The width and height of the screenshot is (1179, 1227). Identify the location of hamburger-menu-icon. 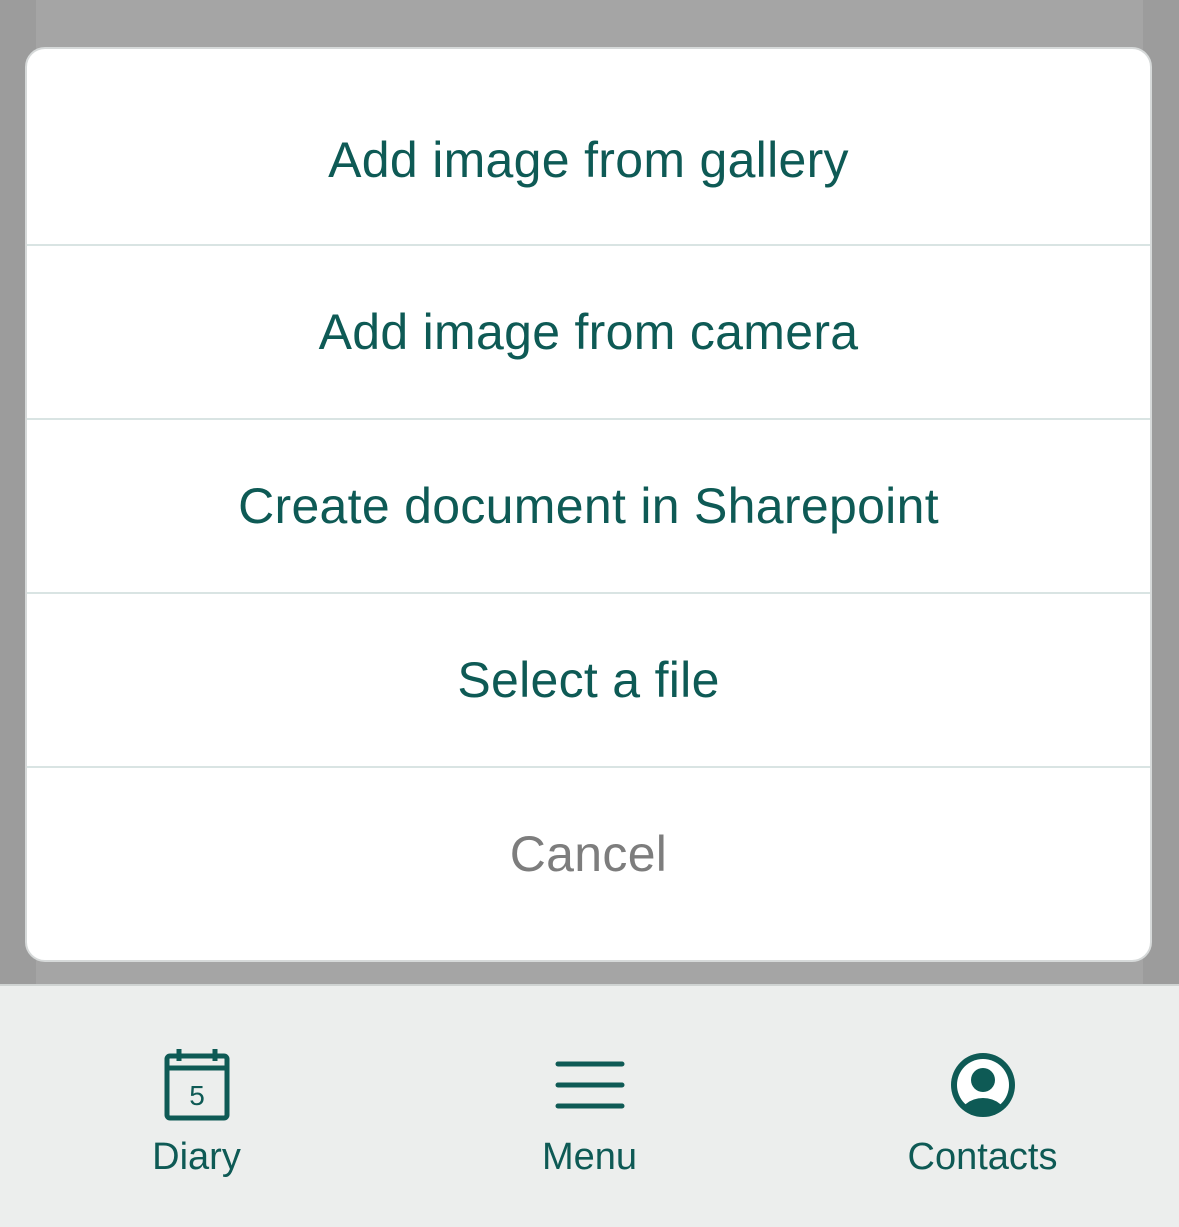
(589, 1085).